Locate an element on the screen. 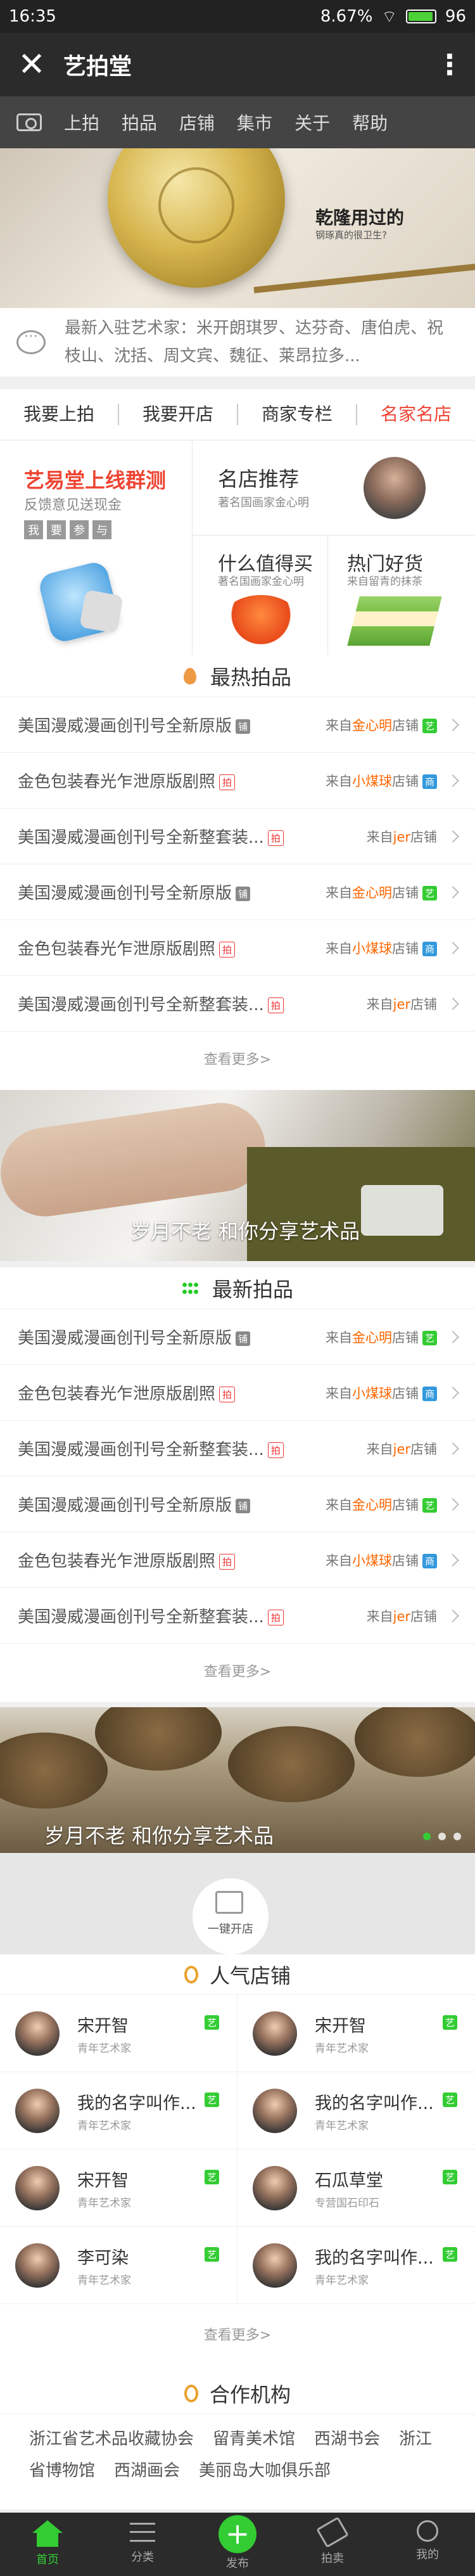 This screenshot has width=475, height=2576. partner-link: 留青美术馆 is located at coordinates (254, 2439).